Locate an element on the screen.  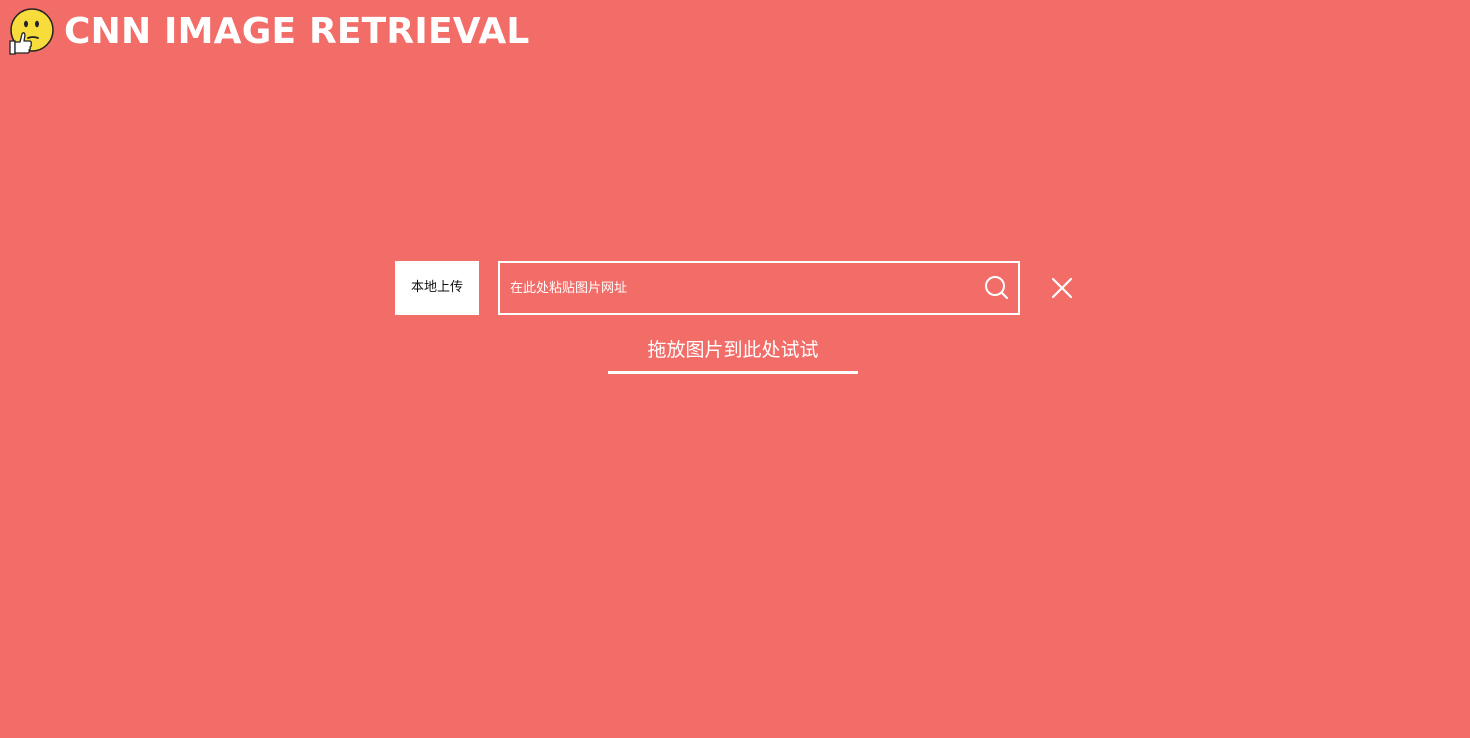
close-icon is located at coordinates (1062, 288).